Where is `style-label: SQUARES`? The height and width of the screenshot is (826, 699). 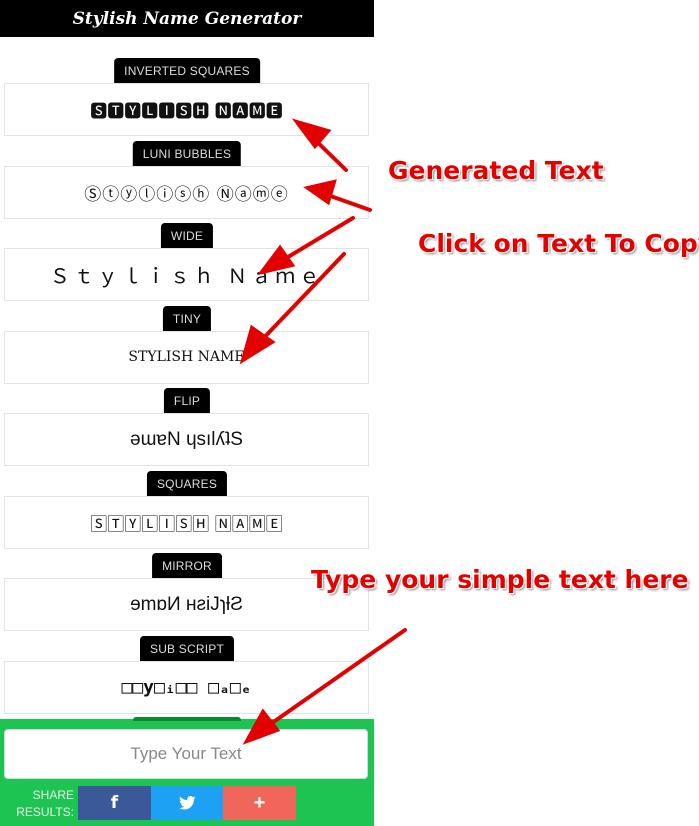 style-label: SQUARES is located at coordinates (187, 483).